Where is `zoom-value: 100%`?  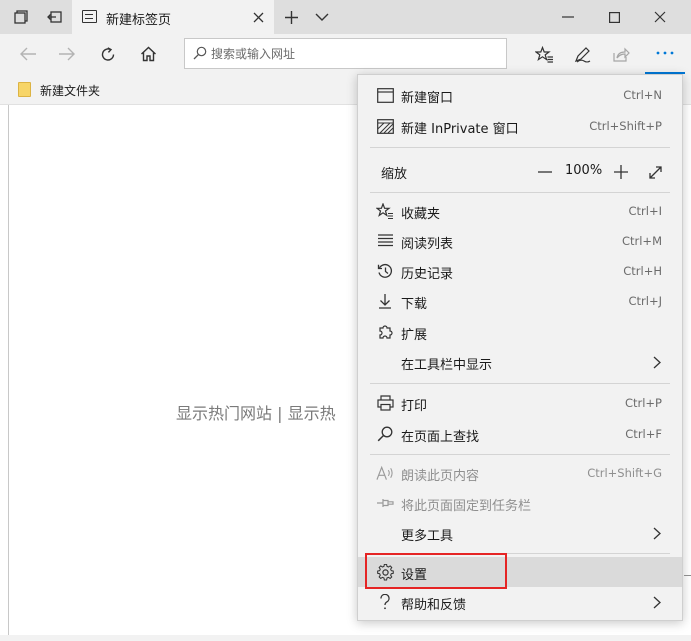 zoom-value: 100% is located at coordinates (584, 170).